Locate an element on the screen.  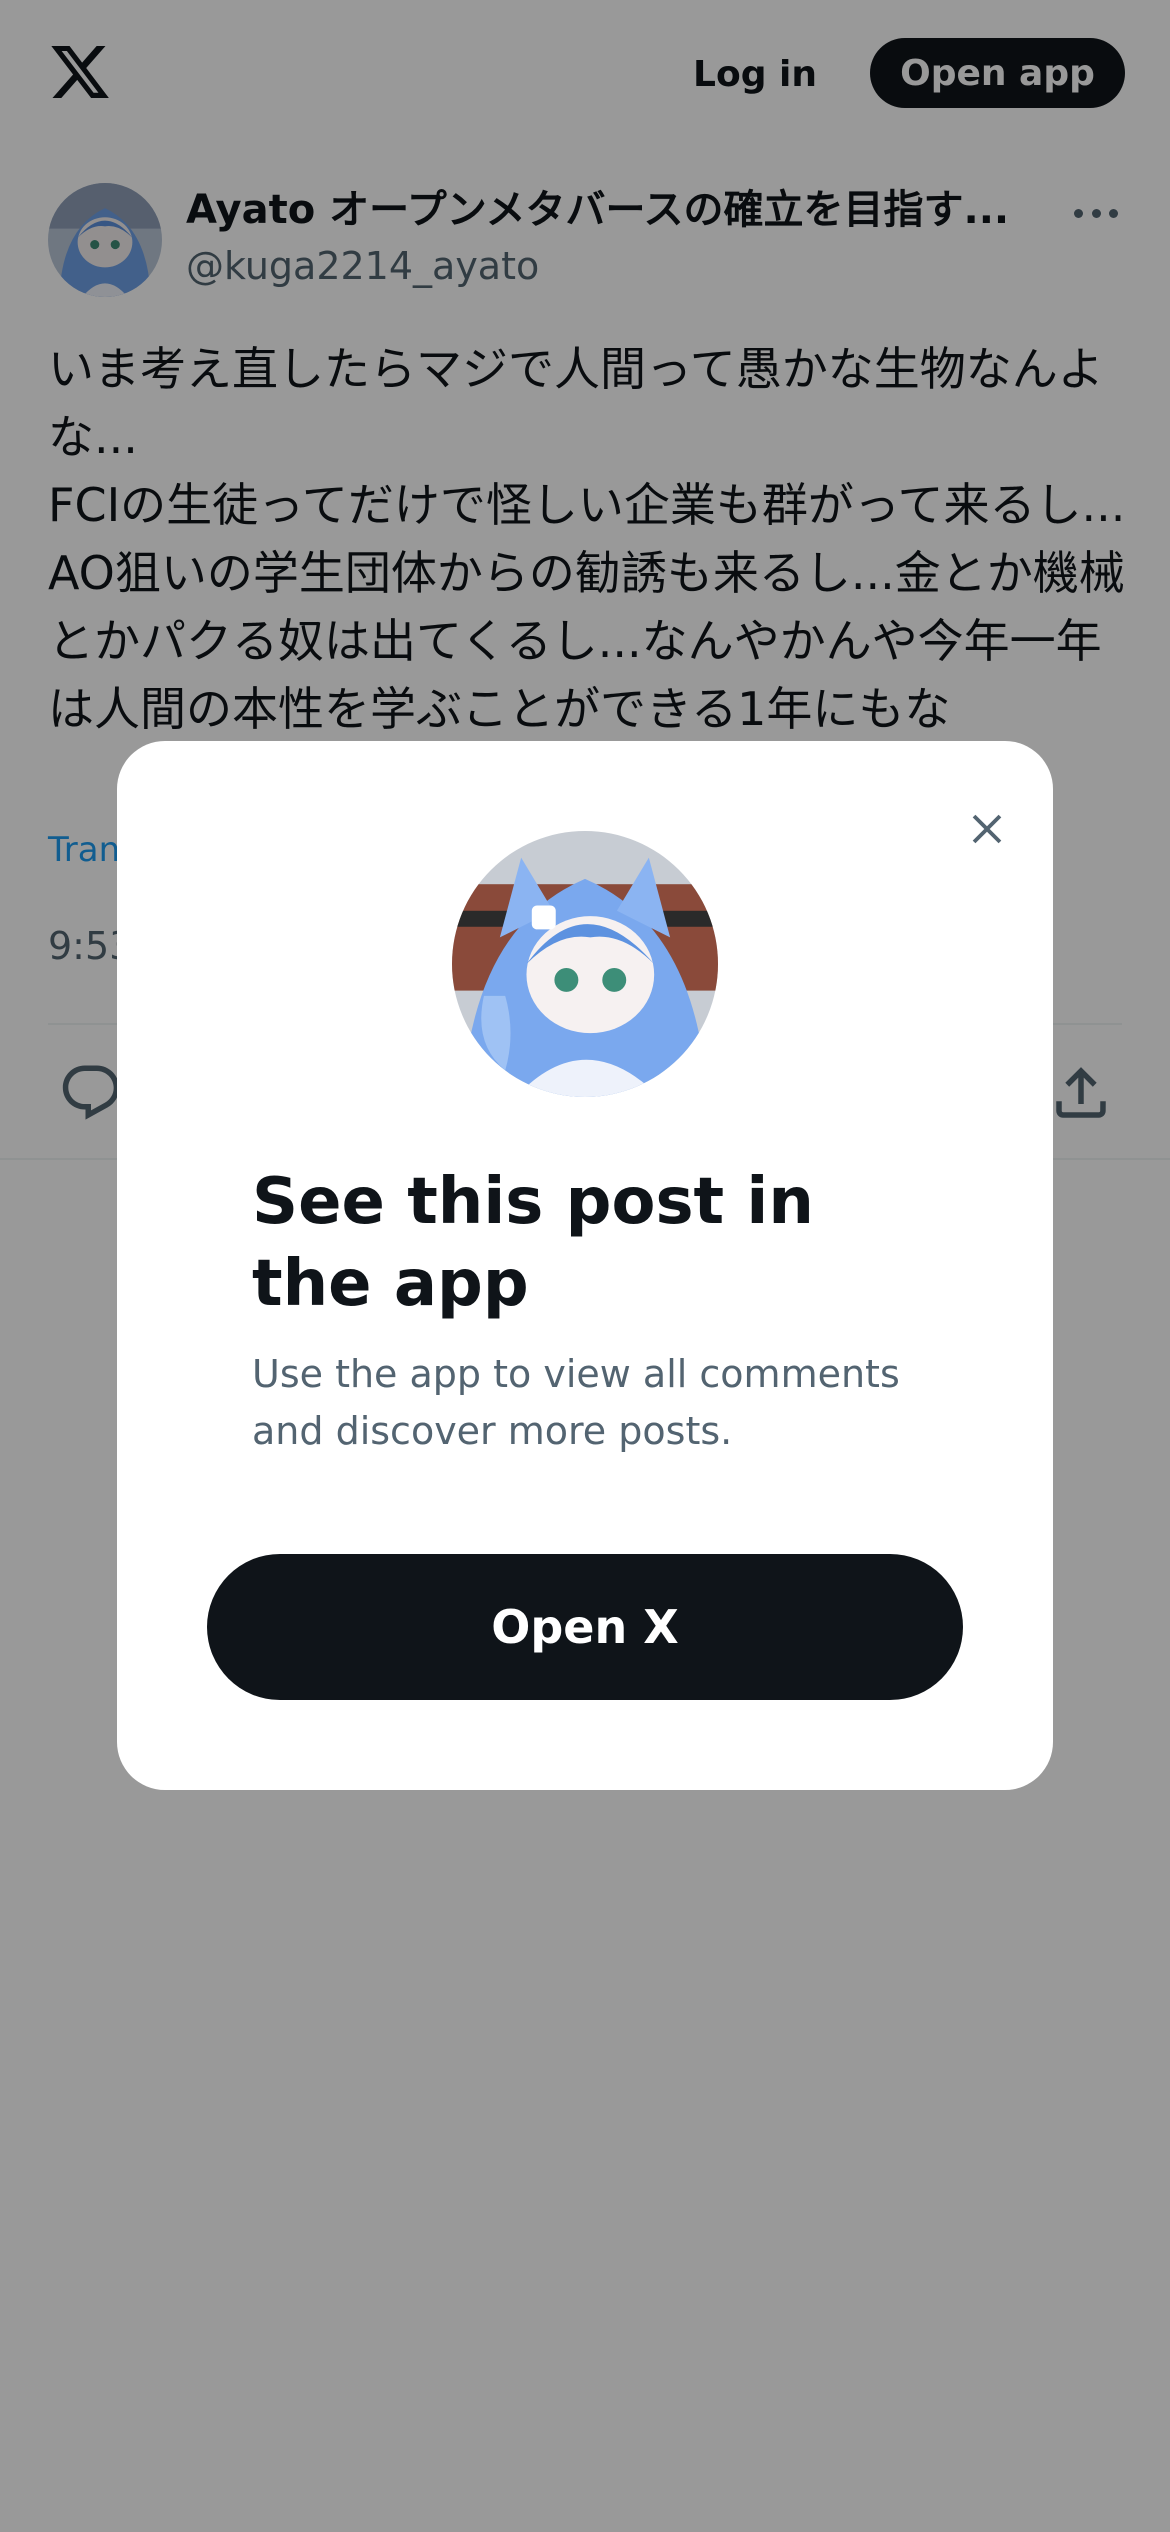
open-x-button: Open X is located at coordinates (585, 1627).